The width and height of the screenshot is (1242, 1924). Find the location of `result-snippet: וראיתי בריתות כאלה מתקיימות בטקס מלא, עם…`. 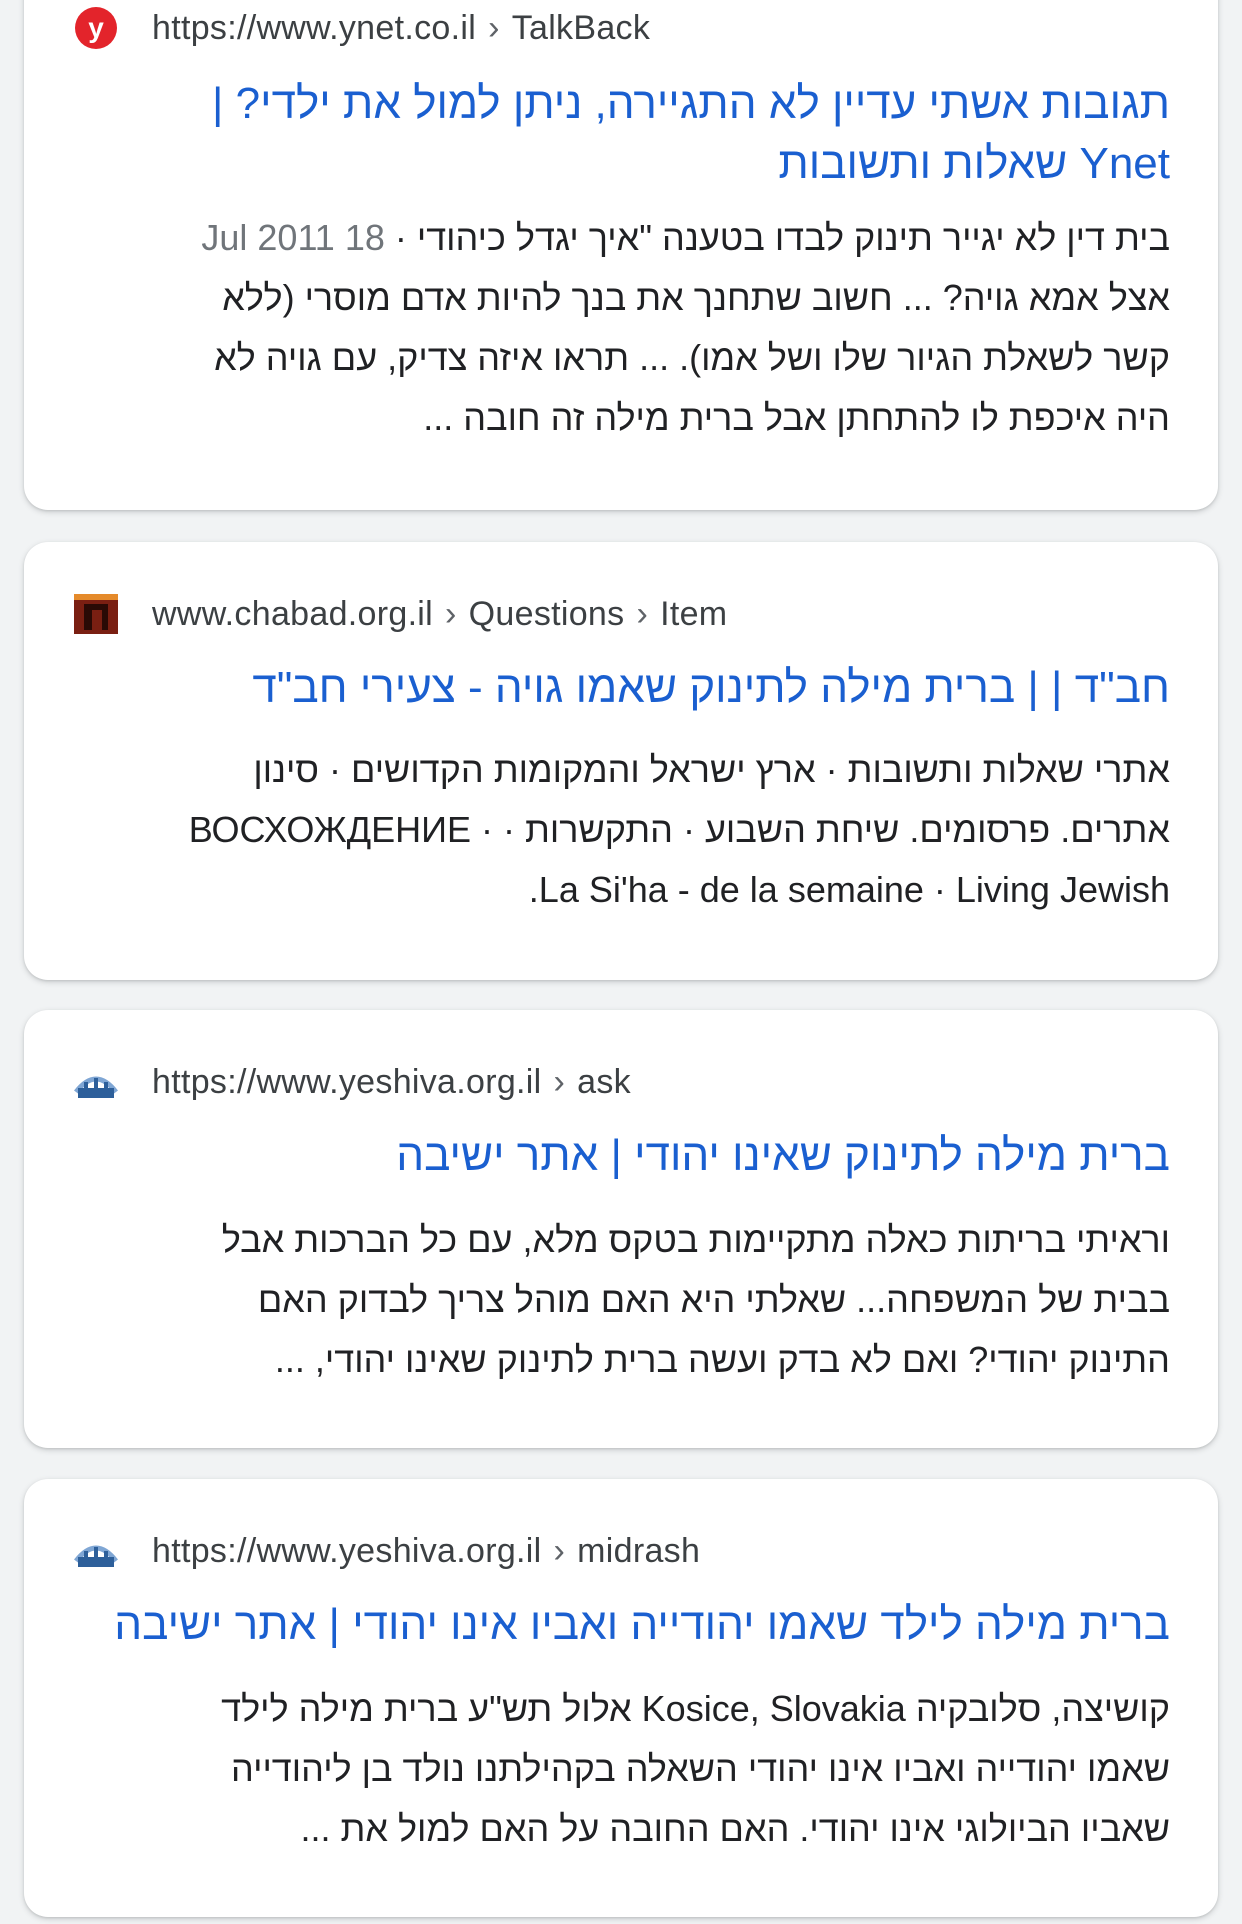

result-snippet: וראיתי בריתות כאלה מתקיימות בטקס מלא, עם… is located at coordinates (621, 1300).